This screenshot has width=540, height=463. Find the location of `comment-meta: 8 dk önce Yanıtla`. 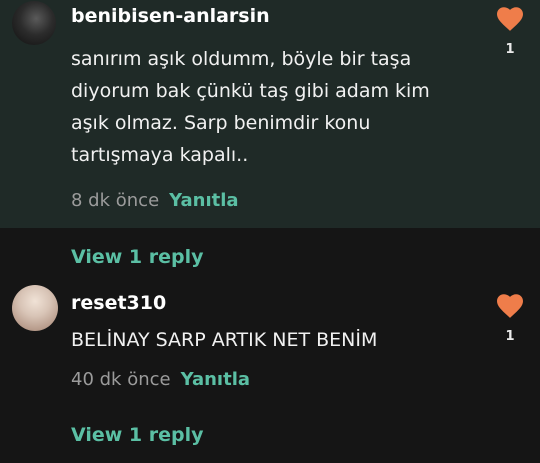

comment-meta: 8 dk önce Yanıtla is located at coordinates (155, 200).